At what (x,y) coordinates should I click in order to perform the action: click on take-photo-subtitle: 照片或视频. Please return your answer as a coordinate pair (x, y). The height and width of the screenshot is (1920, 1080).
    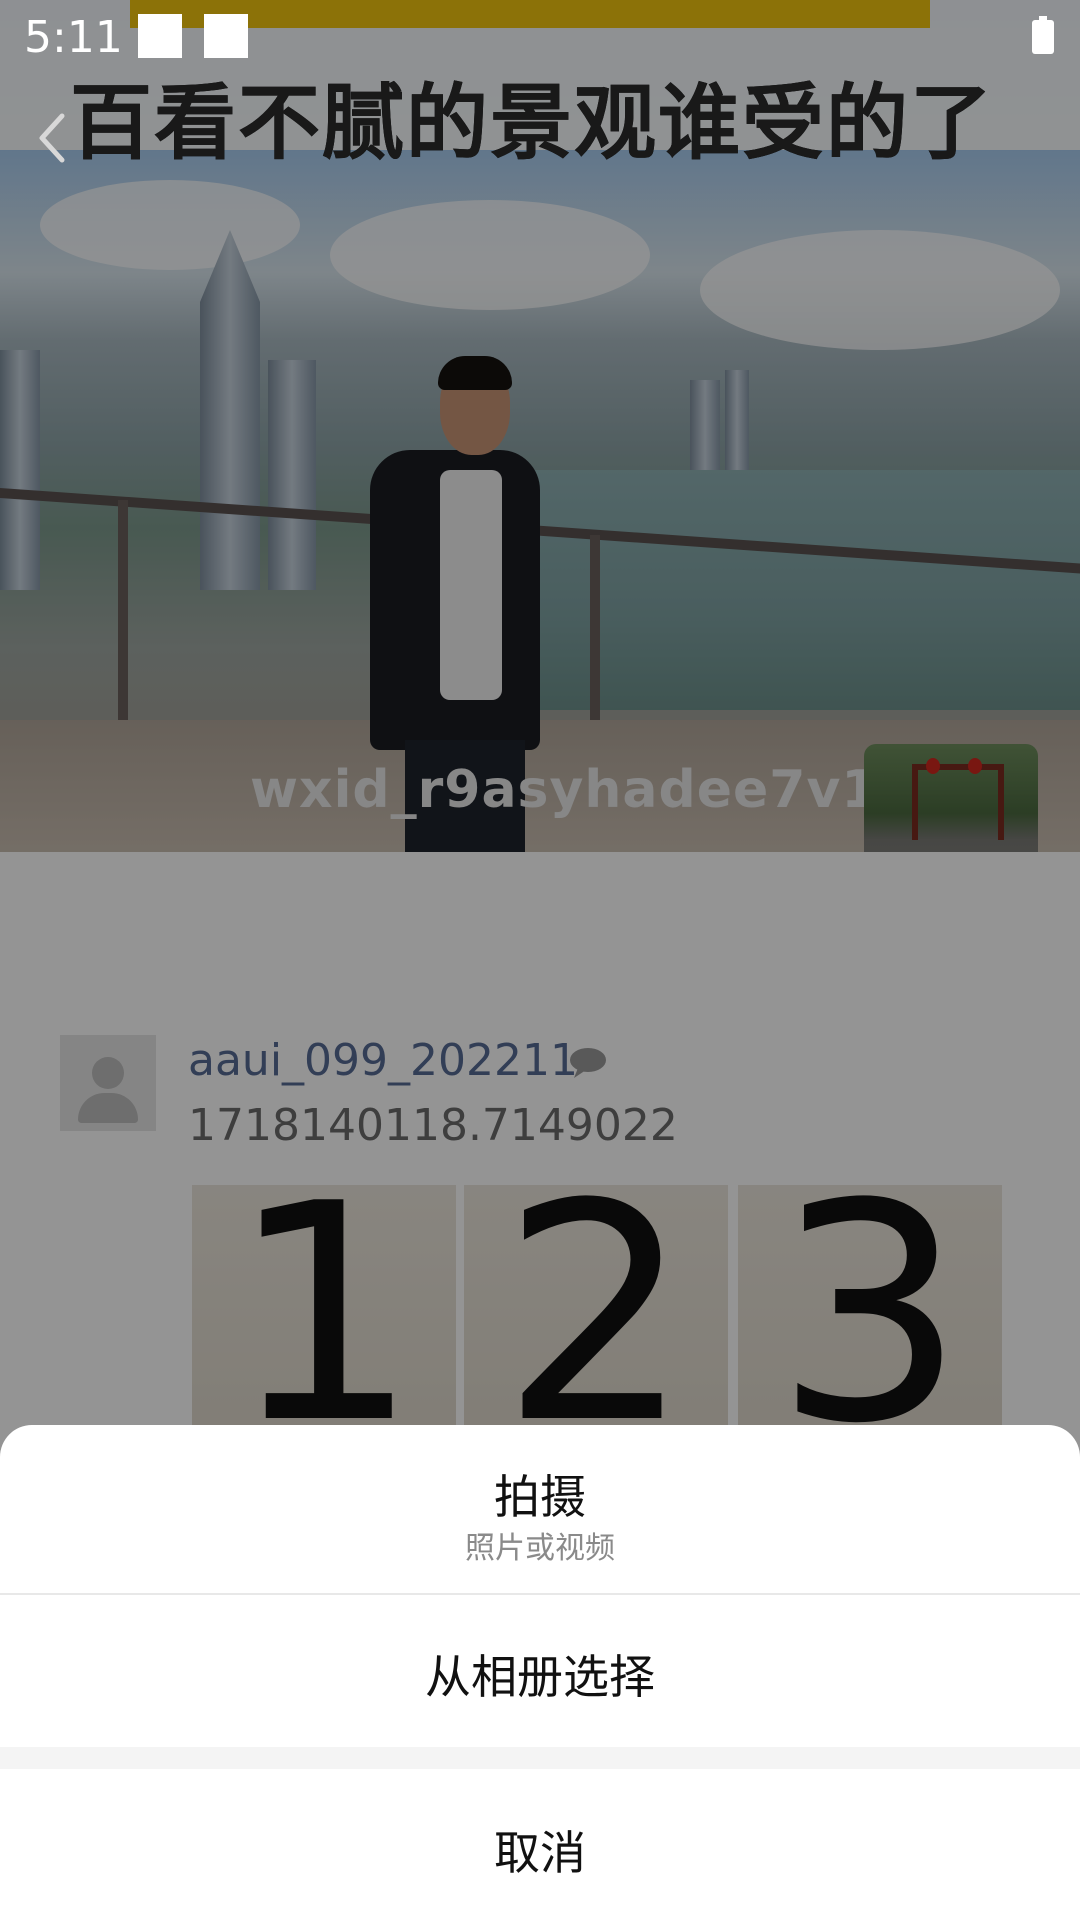
    Looking at the image, I should click on (540, 1548).